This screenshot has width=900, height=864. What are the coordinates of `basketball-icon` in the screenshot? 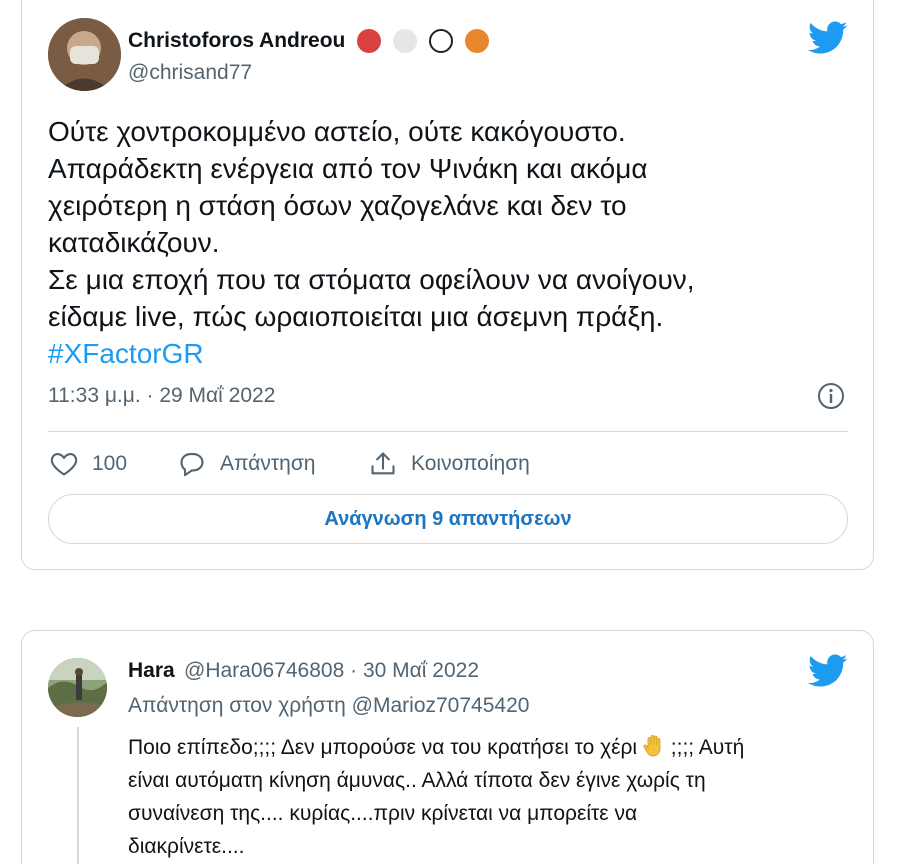 It's located at (476, 41).